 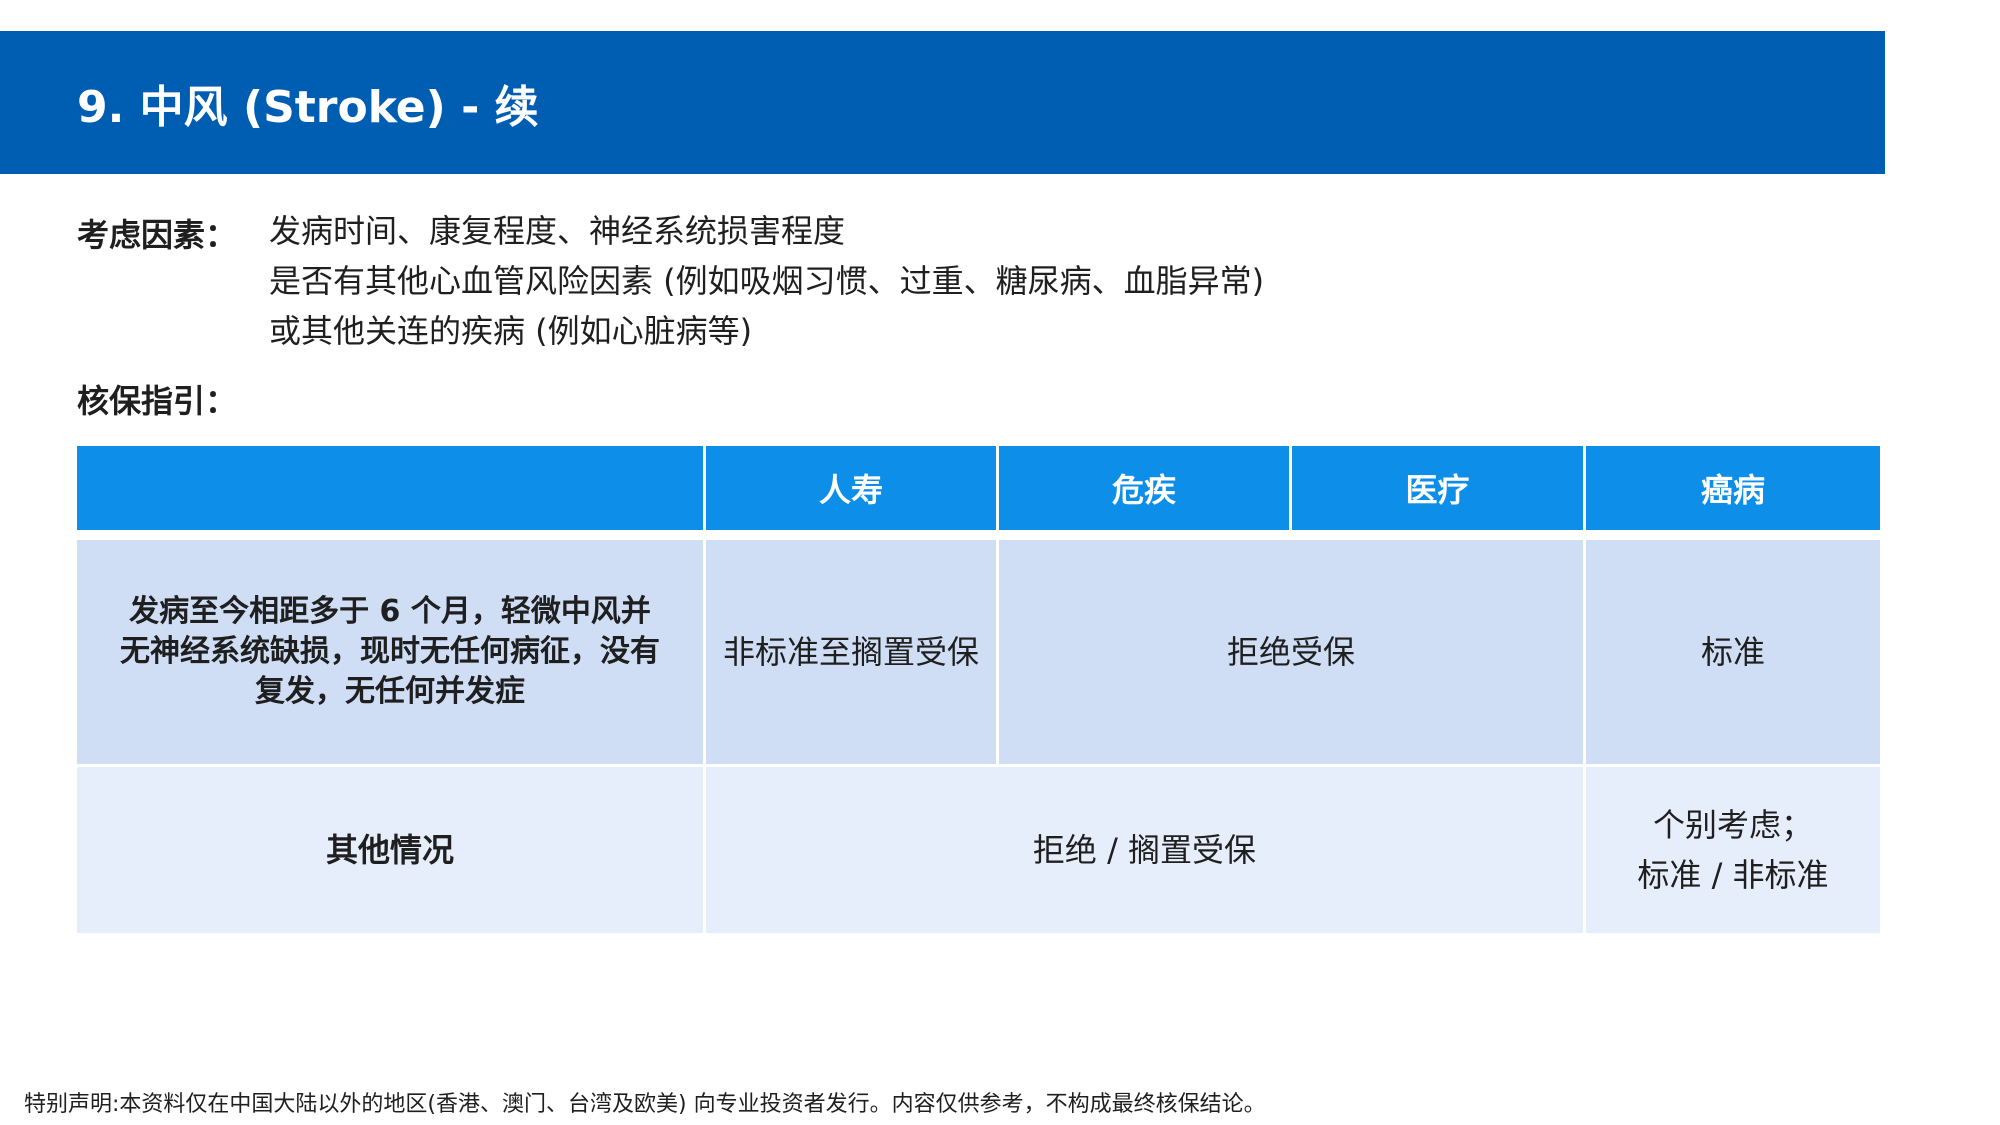 I want to click on row2-life-ci-medical: 拒绝 / 搁置受保, so click(x=1144, y=850).